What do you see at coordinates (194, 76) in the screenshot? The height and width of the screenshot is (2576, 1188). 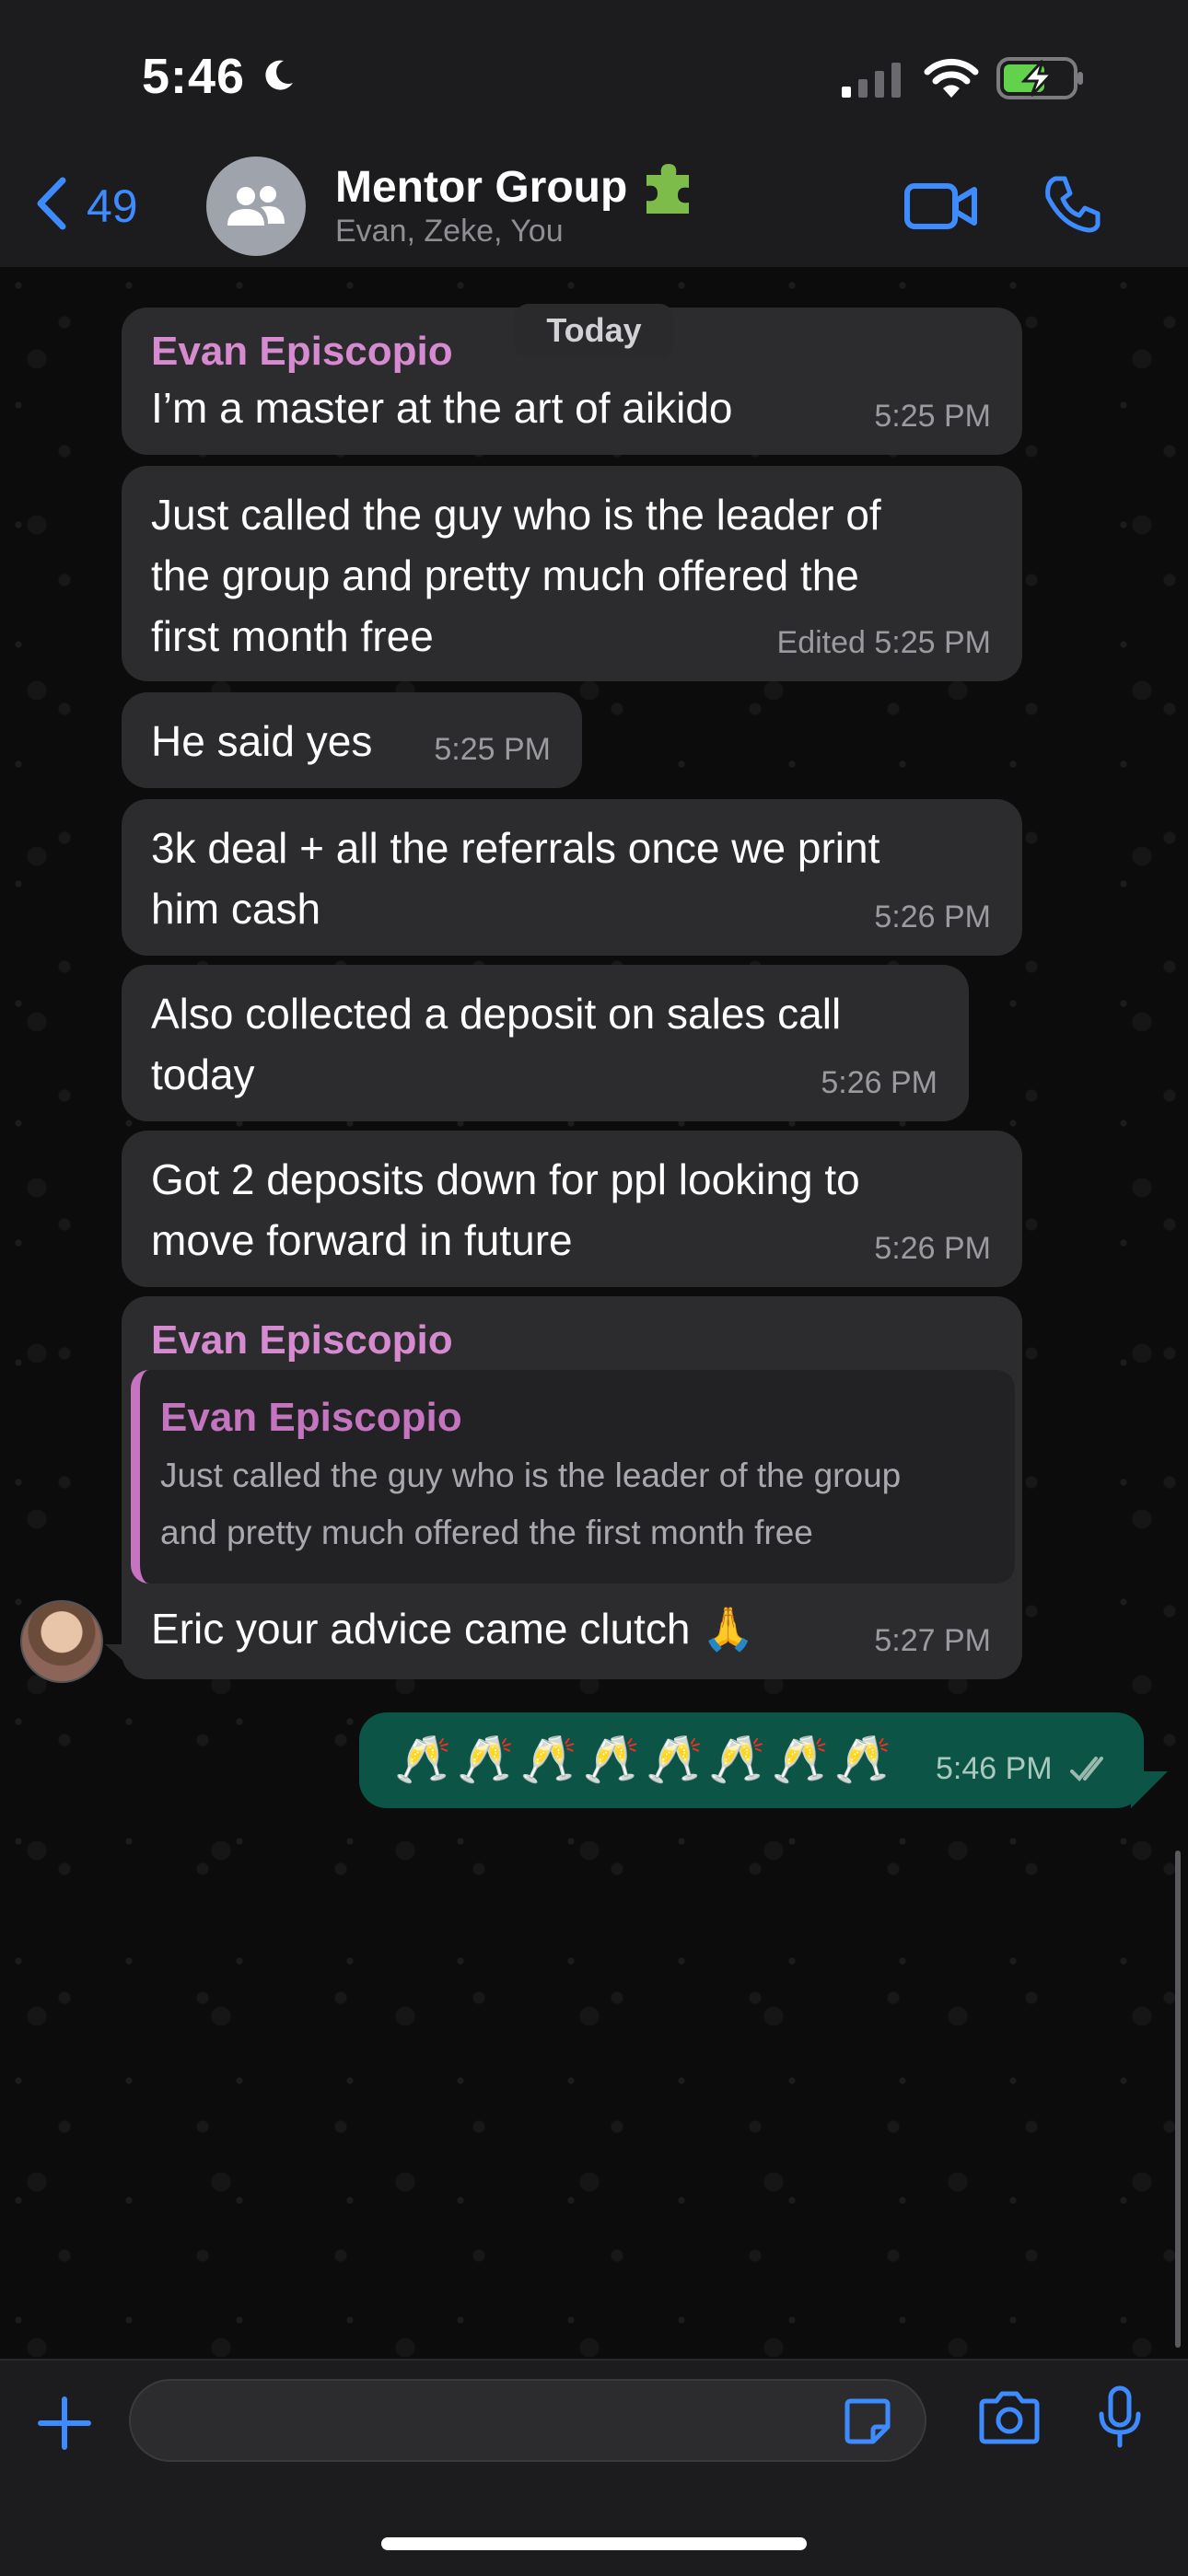 I see `status-time: 5:46` at bounding box center [194, 76].